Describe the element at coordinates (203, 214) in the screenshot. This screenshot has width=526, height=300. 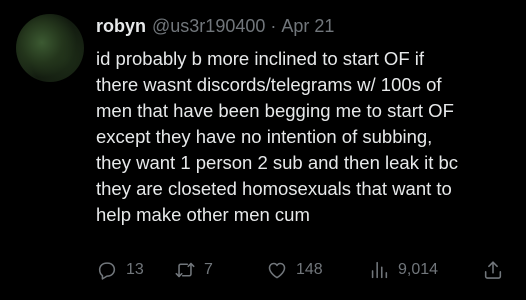
I see `tweet-text-line: help make other men cum` at that location.